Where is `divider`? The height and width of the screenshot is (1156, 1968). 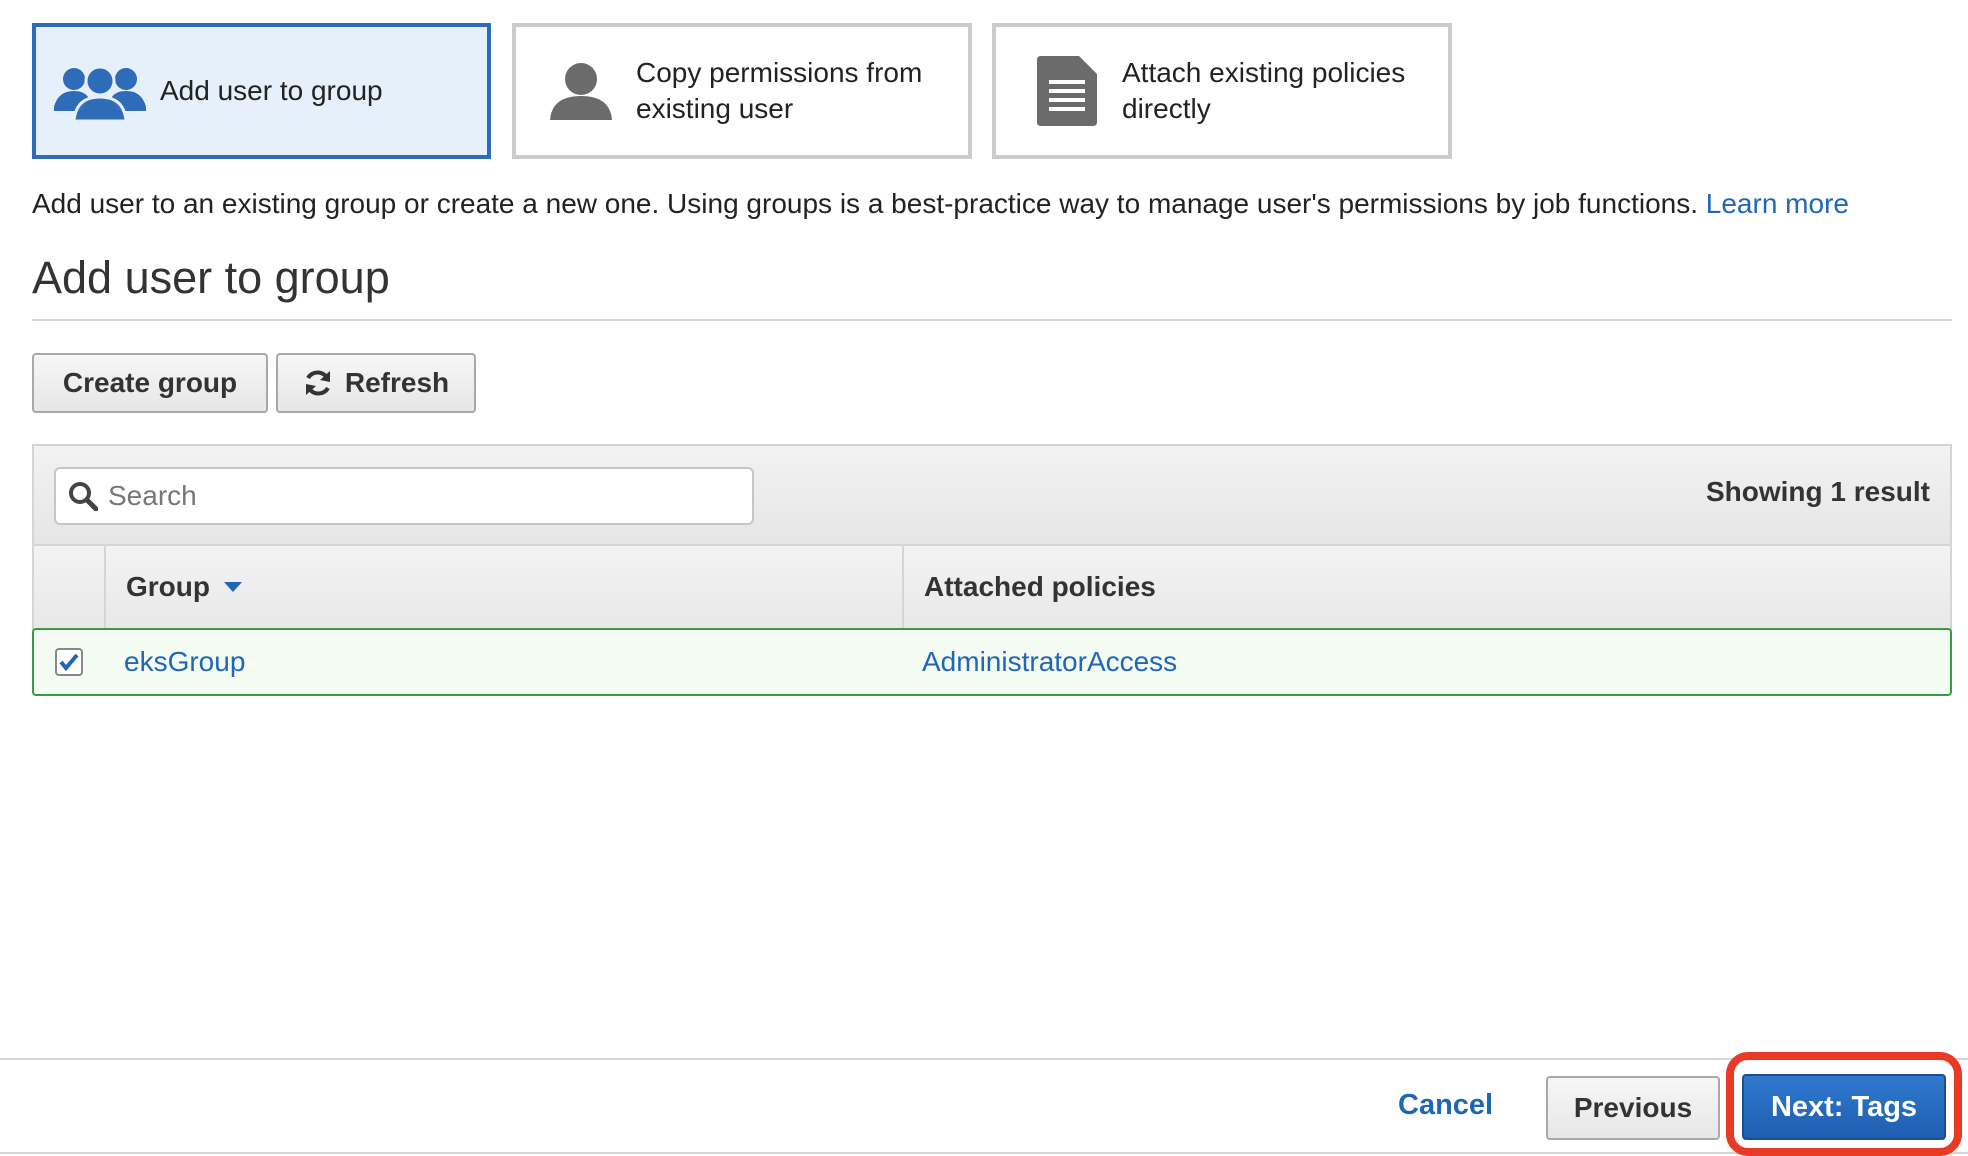 divider is located at coordinates (992, 320).